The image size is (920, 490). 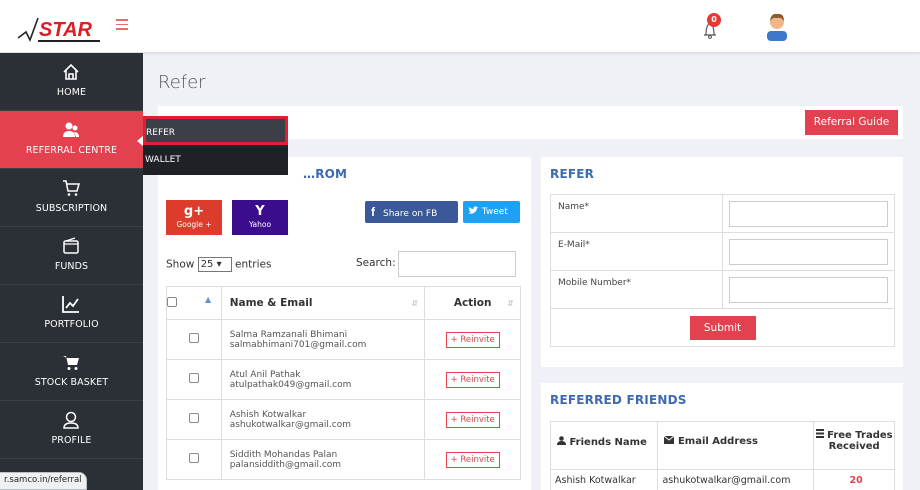 What do you see at coordinates (194, 303) in the screenshot?
I see `select-all-header: ▲` at bounding box center [194, 303].